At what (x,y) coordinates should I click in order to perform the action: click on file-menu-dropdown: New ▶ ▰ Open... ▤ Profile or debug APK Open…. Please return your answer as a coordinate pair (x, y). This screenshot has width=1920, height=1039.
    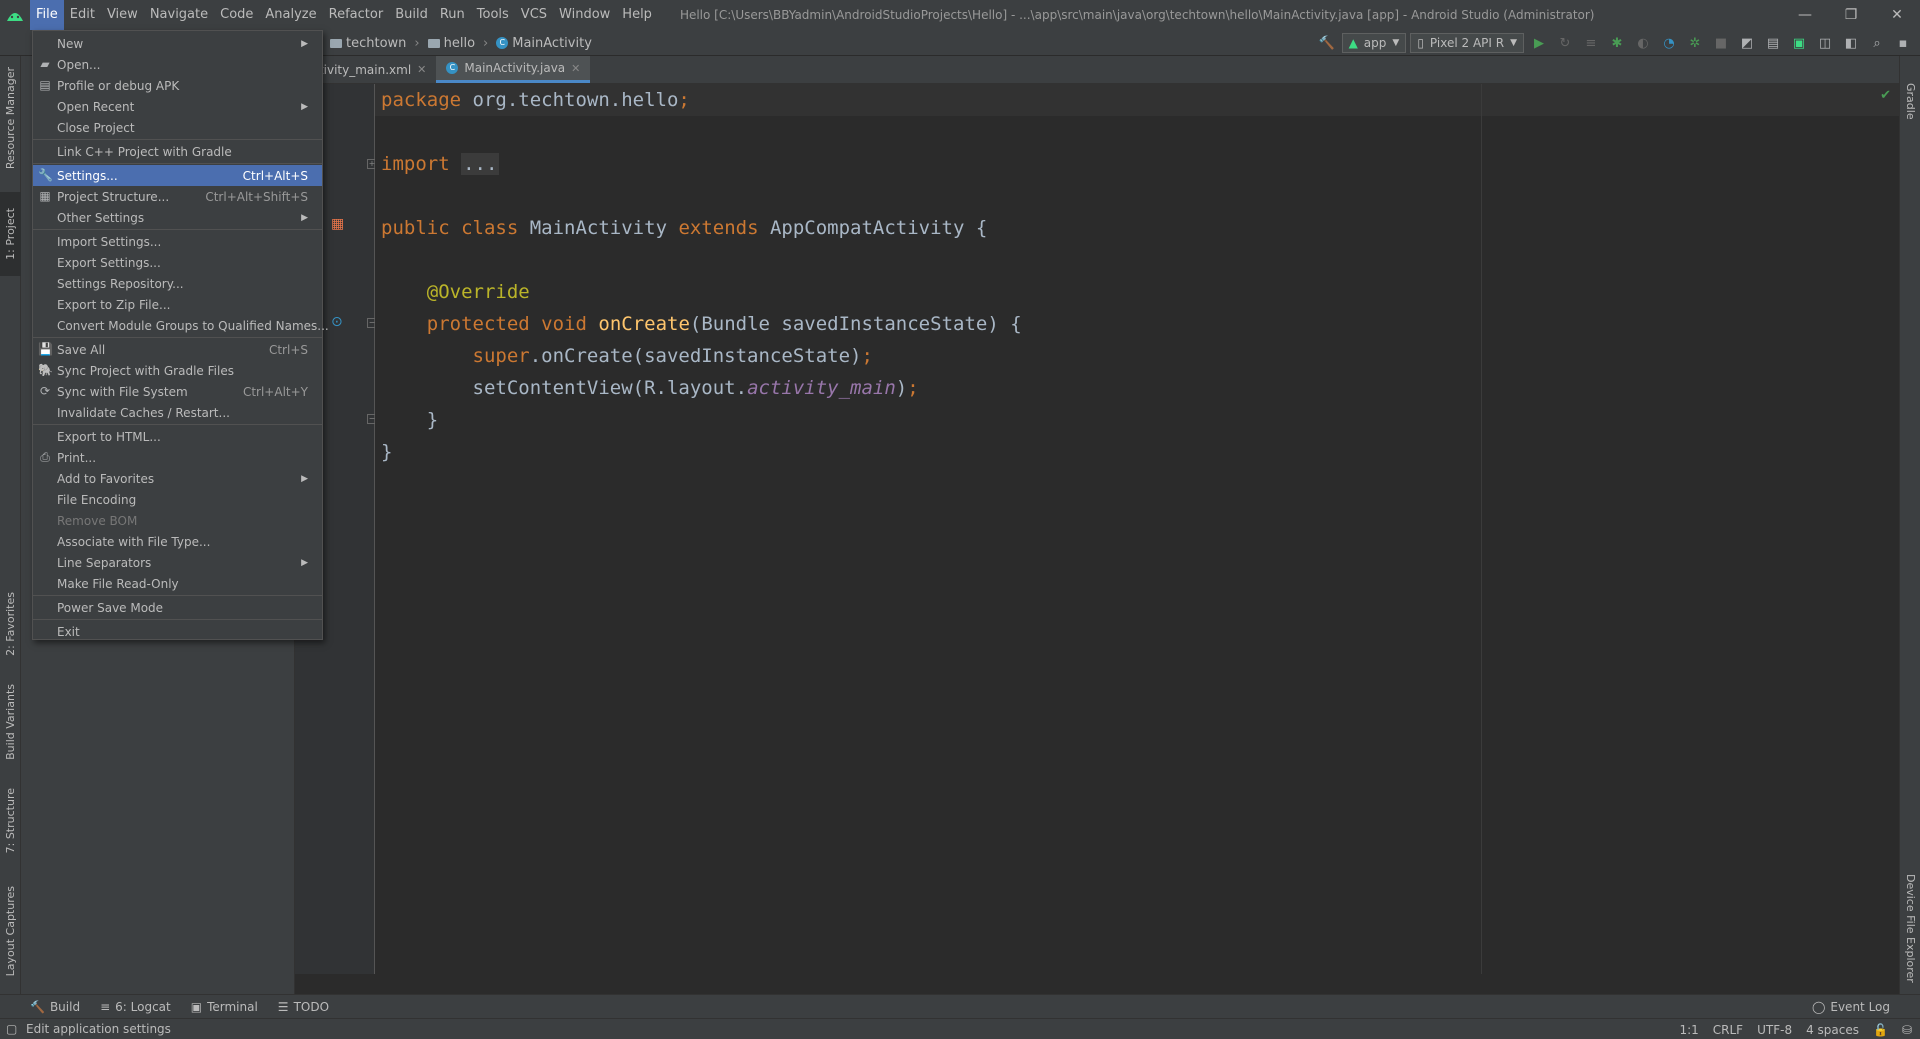
    Looking at the image, I should click on (180, 336).